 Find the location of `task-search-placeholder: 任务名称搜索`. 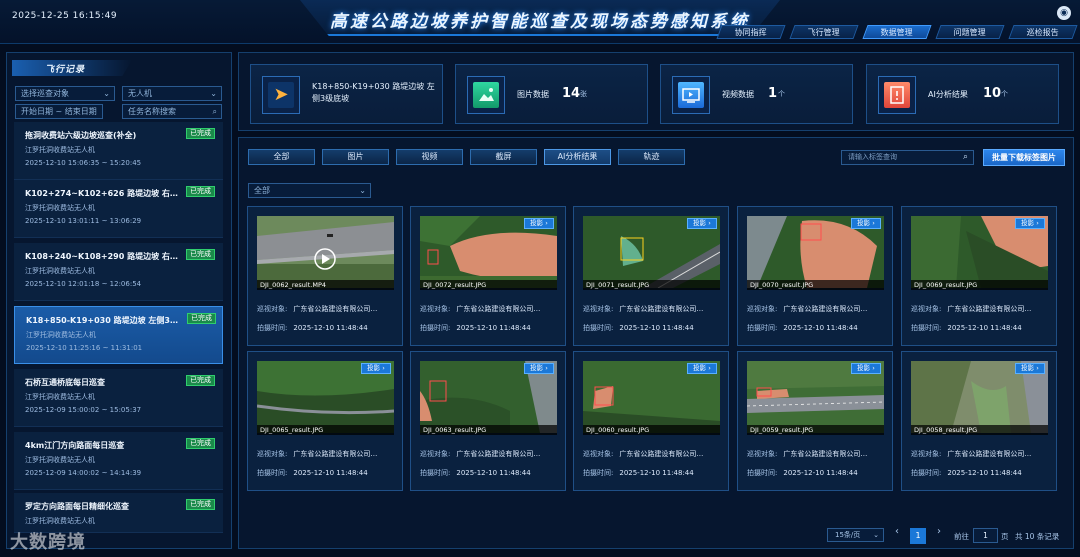

task-search-placeholder: 任务名称搜索 is located at coordinates (152, 111).